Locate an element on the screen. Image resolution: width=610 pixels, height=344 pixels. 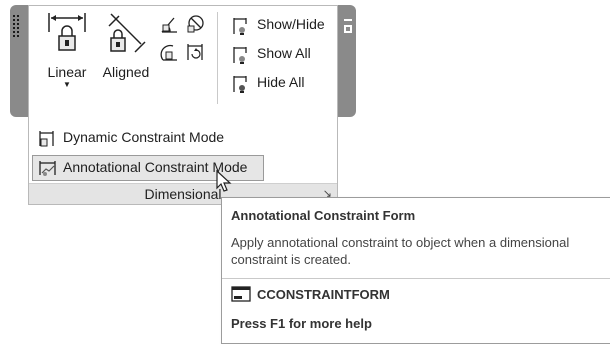
tooltip-divider is located at coordinates (416, 278).